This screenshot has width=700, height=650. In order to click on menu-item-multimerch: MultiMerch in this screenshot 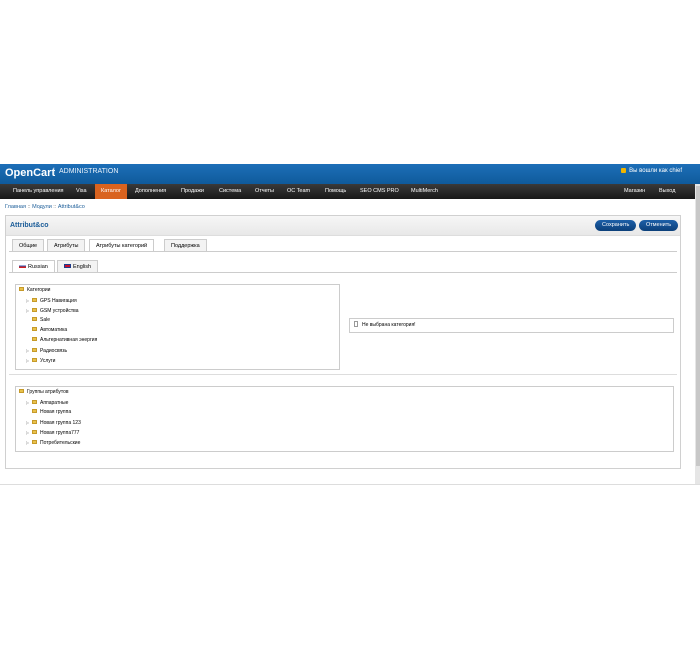, I will do `click(424, 191)`.